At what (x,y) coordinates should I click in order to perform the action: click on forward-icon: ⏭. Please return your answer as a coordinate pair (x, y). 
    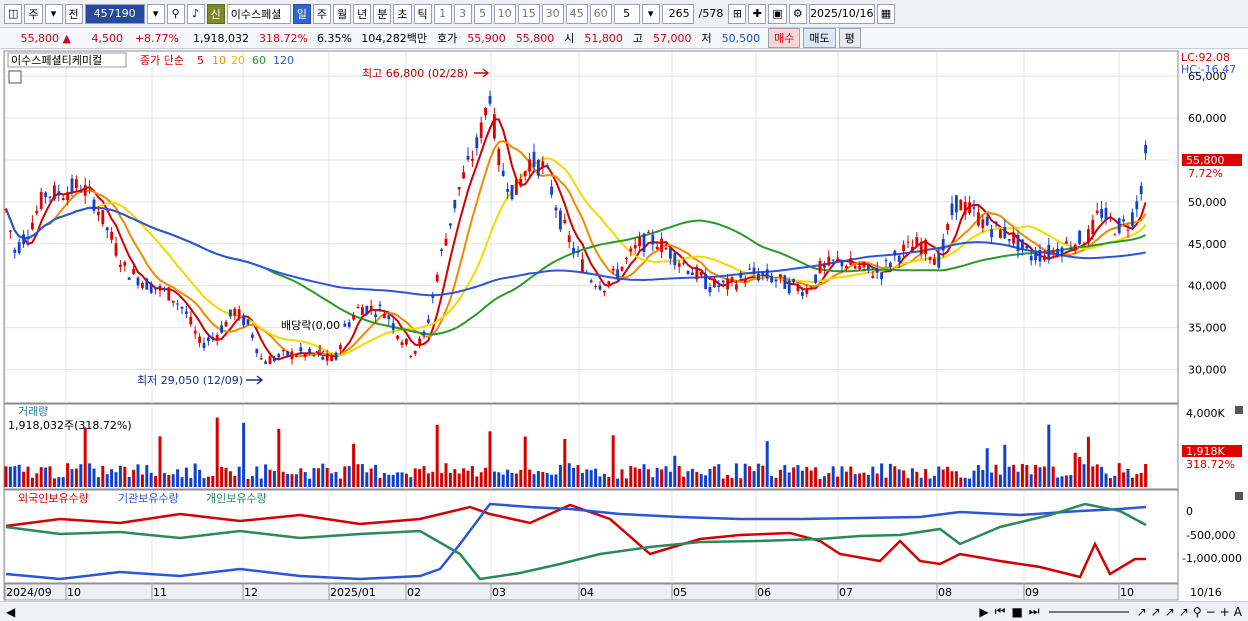
    Looking at the image, I should click on (1034, 611).